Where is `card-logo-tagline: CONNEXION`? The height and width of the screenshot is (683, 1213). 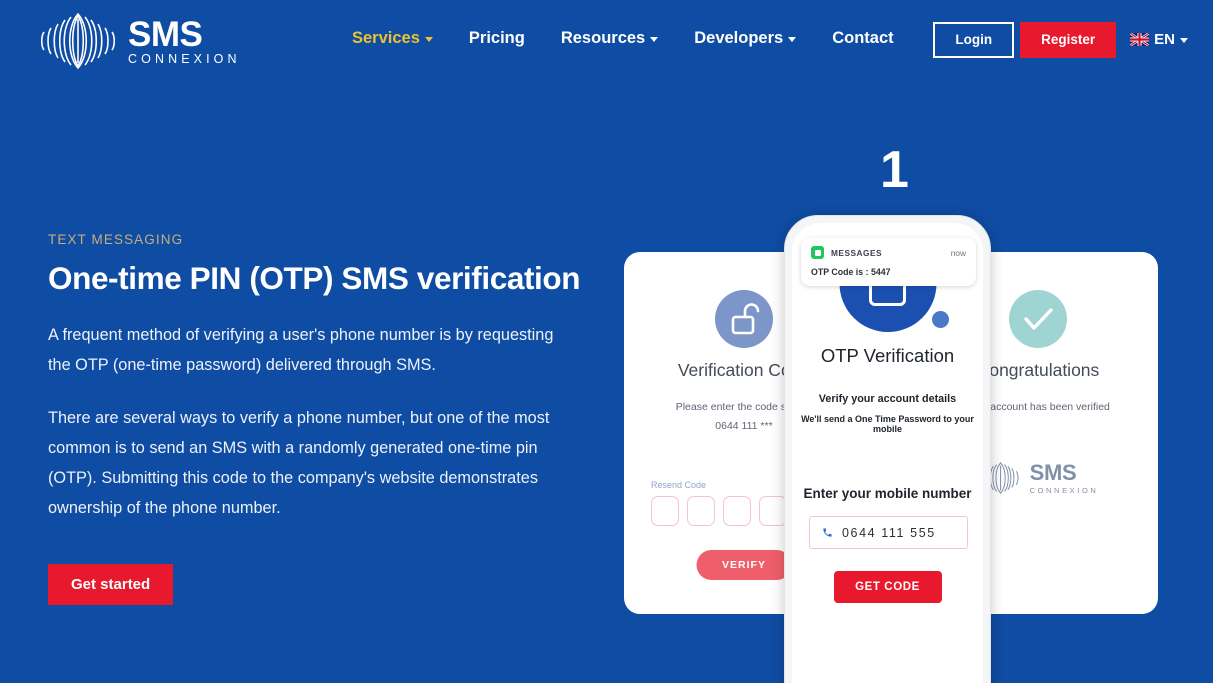 card-logo-tagline: CONNEXION is located at coordinates (1064, 490).